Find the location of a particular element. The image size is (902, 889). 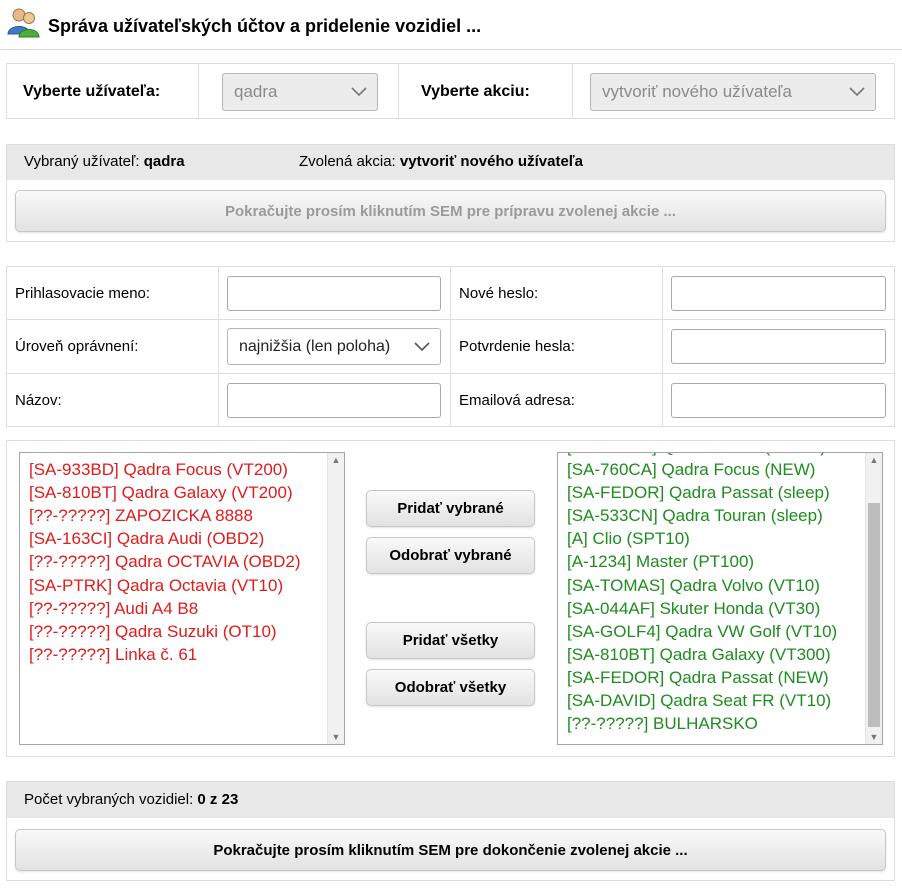

vehicle-count-value: 0 z 23 is located at coordinates (218, 799).